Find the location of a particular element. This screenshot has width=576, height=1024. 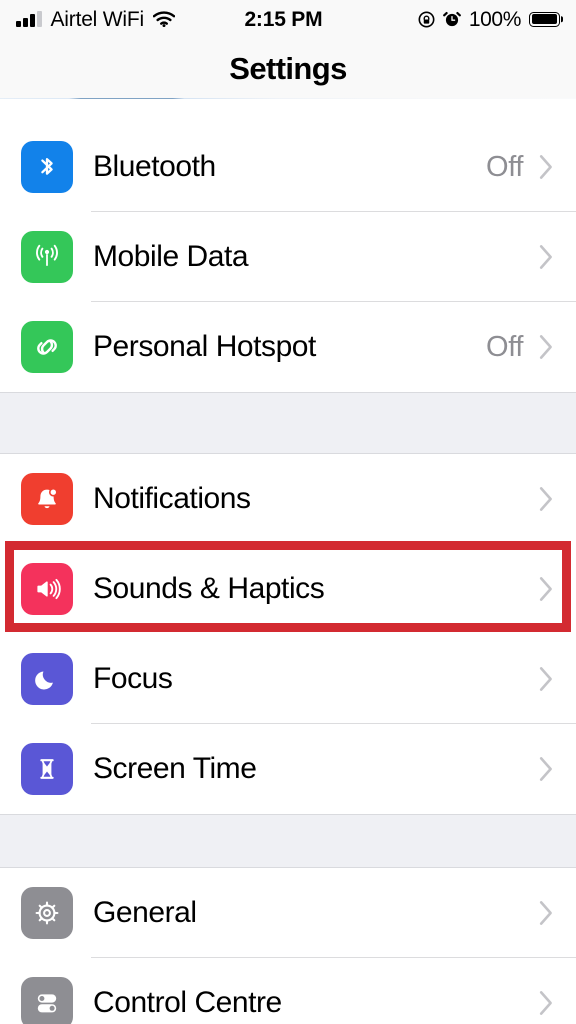

alarm-clock-icon is located at coordinates (451, 19).